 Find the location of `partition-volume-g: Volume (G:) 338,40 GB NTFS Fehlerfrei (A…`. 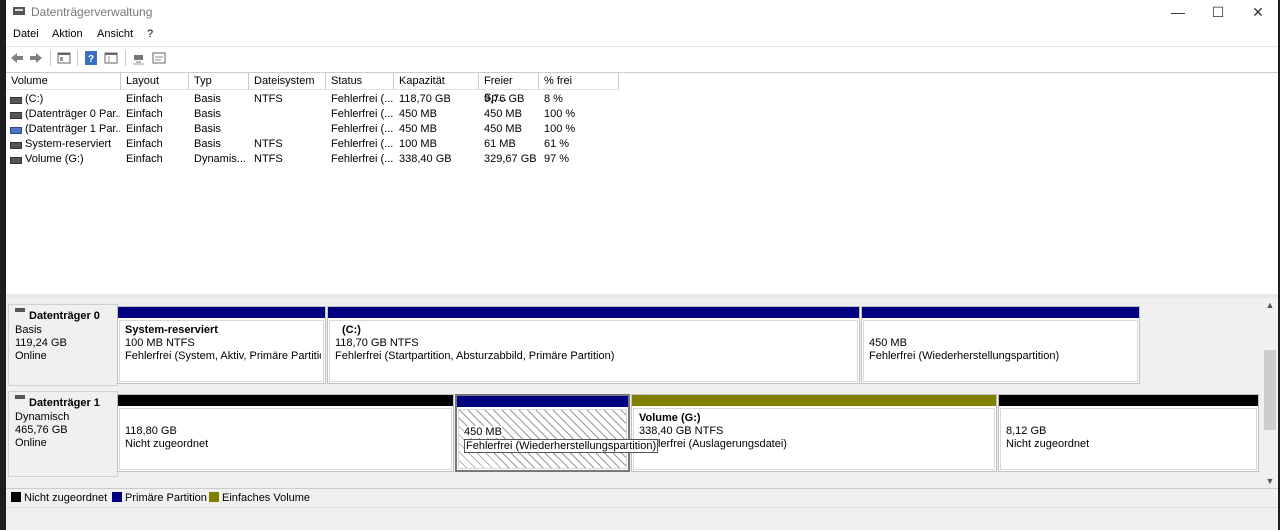

partition-volume-g: Volume (G:) 338,40 GB NTFS Fehlerfrei (A… is located at coordinates (814, 433).